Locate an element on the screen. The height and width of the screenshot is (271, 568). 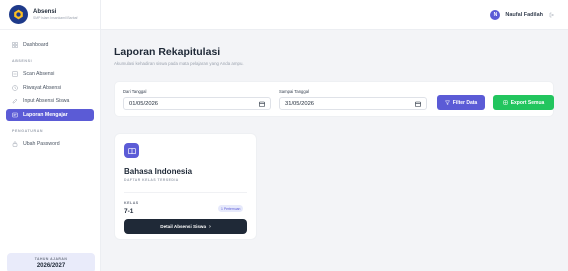
sidebar-item-input-absensi: Input Absensi Siswa is located at coordinates (50, 101).